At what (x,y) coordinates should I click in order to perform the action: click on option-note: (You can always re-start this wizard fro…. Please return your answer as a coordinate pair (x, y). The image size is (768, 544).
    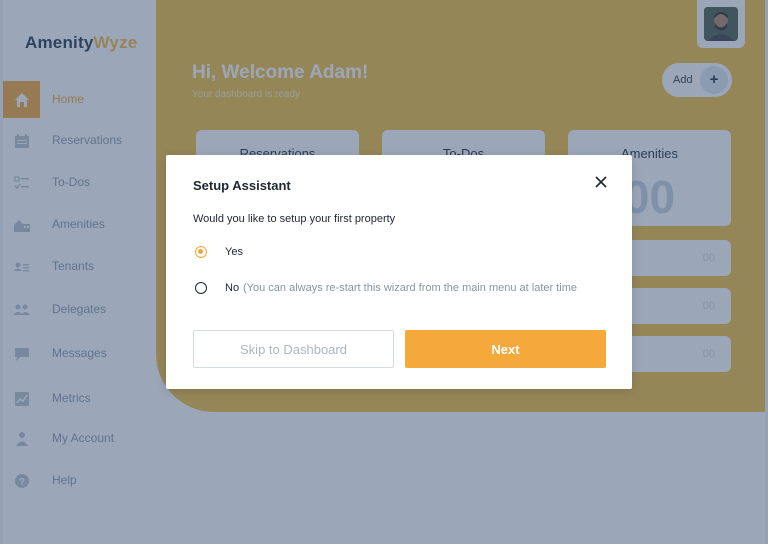
    Looking at the image, I should click on (410, 288).